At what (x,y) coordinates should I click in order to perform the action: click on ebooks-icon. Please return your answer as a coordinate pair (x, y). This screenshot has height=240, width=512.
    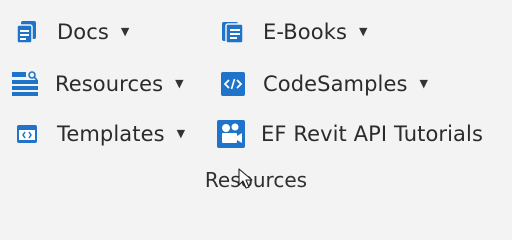
    Looking at the image, I should click on (233, 32).